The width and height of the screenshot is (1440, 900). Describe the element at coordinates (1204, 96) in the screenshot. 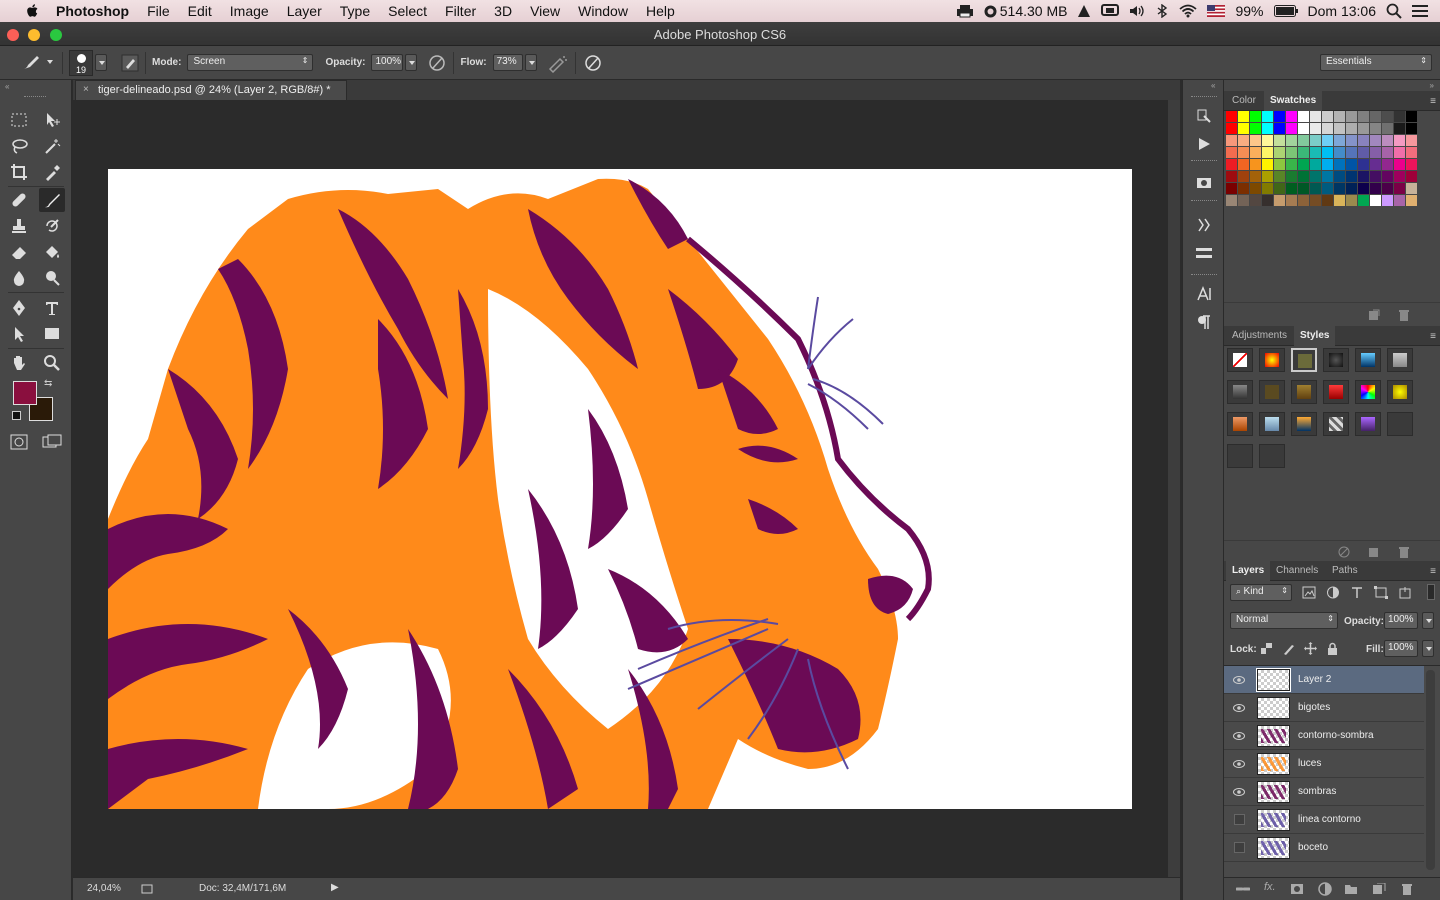

I see `dock-grip` at that location.